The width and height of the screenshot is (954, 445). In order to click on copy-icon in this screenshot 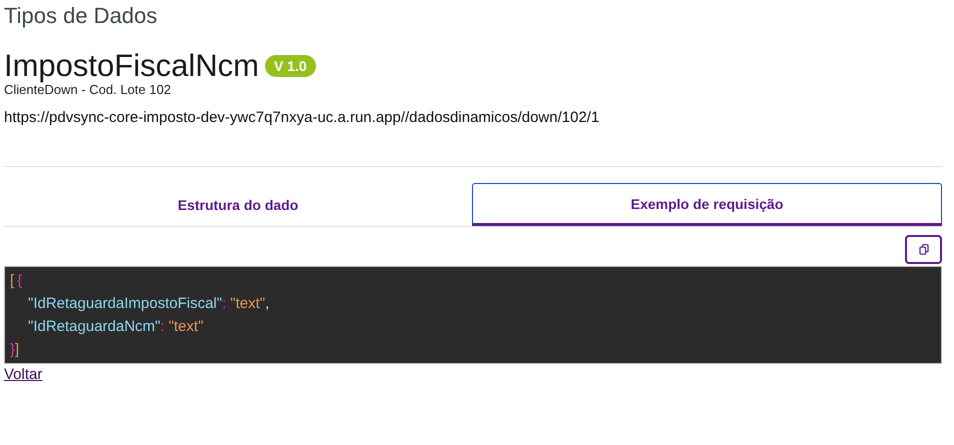, I will do `click(923, 249)`.